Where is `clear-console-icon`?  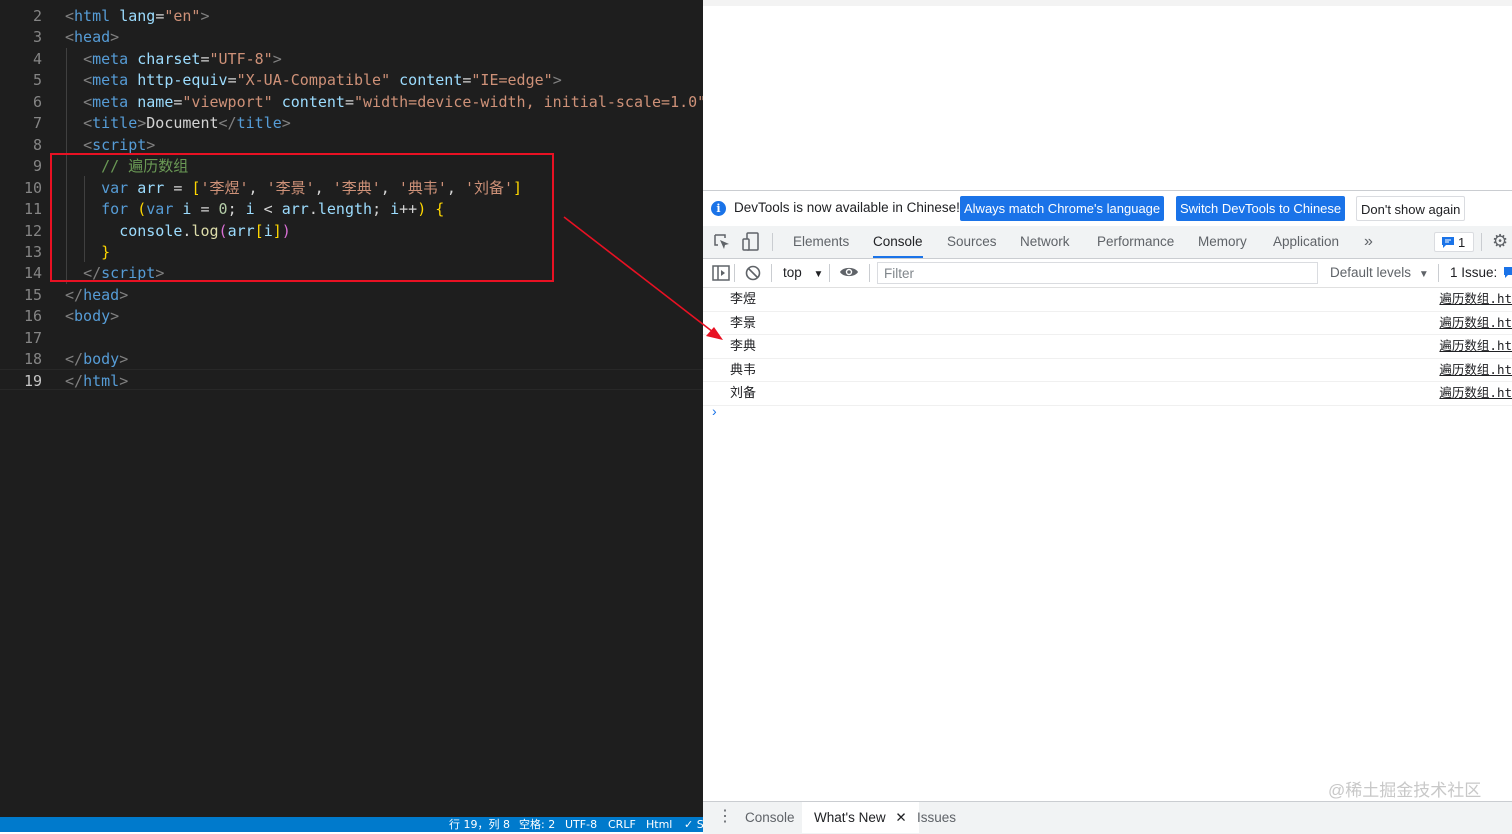
clear-console-icon is located at coordinates (753, 274).